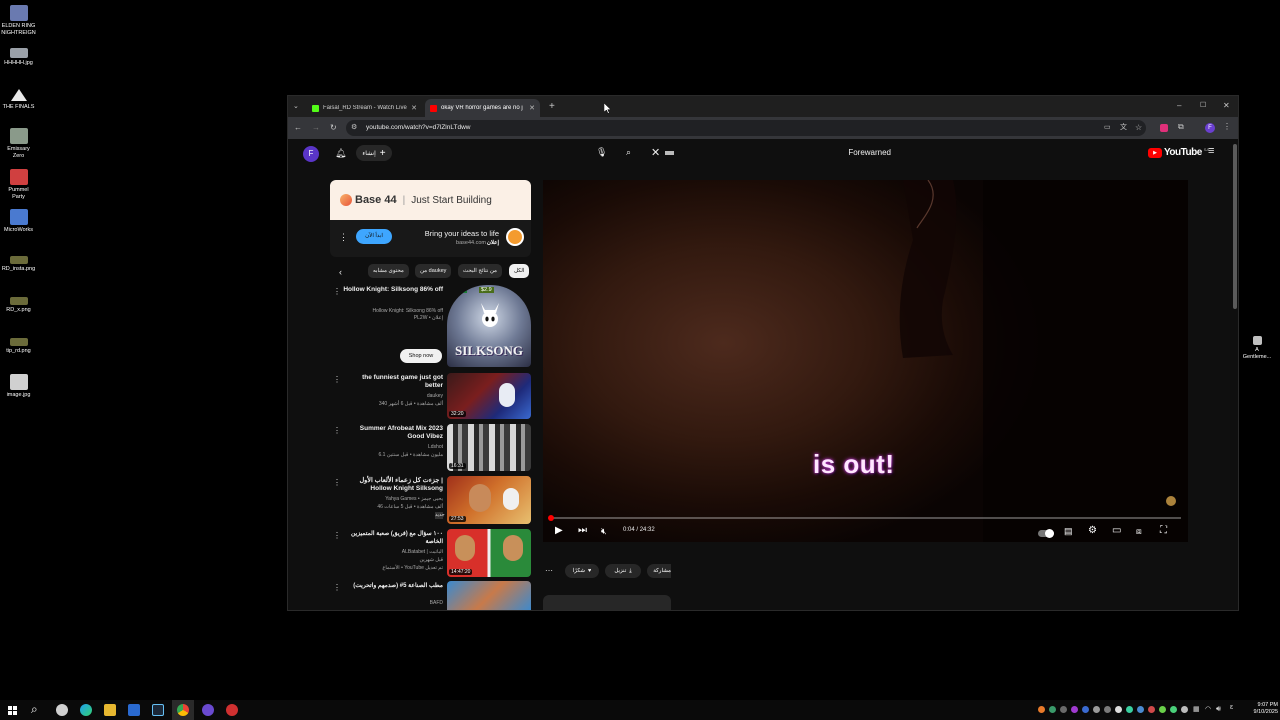  Describe the element at coordinates (1259, 709) in the screenshot. I see `clock: 9:07 PM 9/10/2025` at that location.